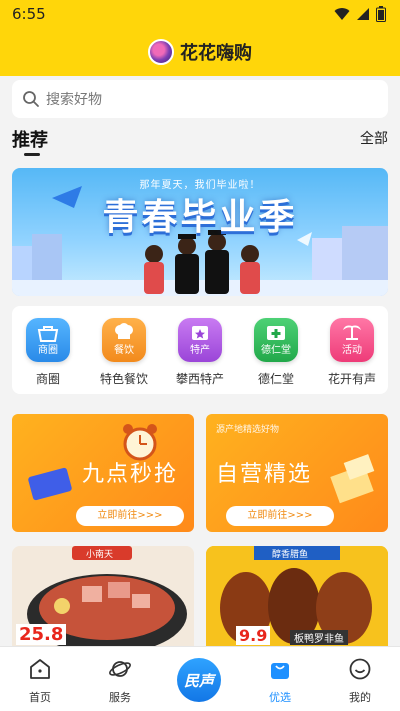 This screenshot has width=400, height=711. Describe the element at coordinates (280, 681) in the screenshot. I see `tab-preferred: 优选` at that location.